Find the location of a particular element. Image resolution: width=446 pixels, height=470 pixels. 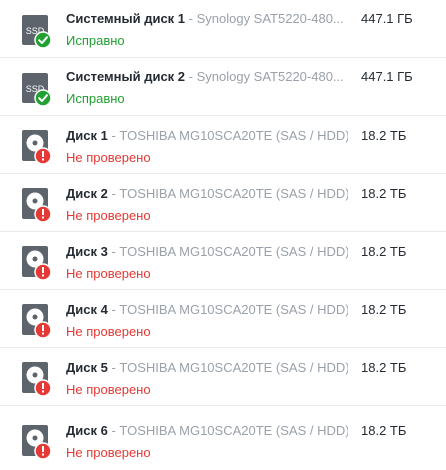

drive-name: Диск 3 is located at coordinates (87, 251).